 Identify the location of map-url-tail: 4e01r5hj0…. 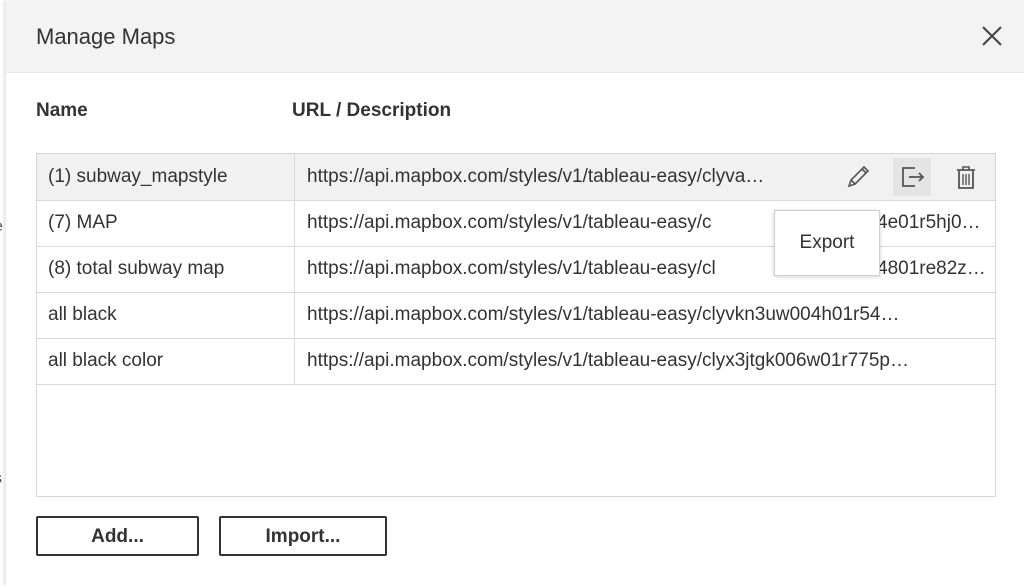
(929, 222).